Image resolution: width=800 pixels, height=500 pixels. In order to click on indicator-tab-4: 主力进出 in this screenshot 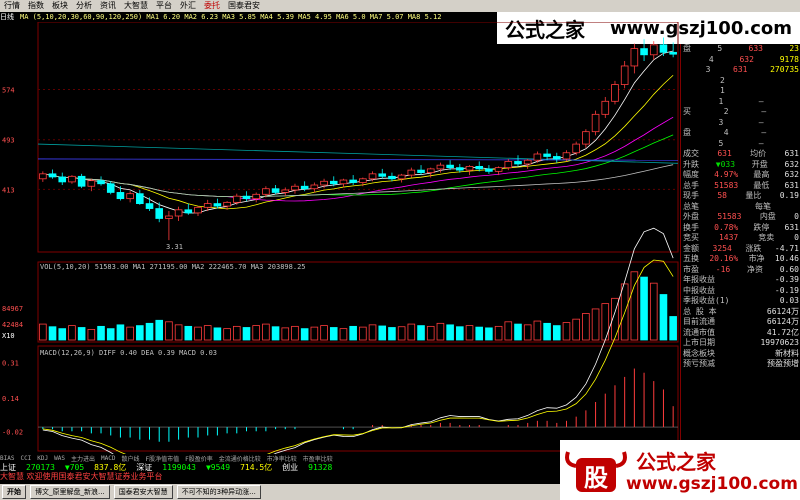, I will do `click(83, 458)`.